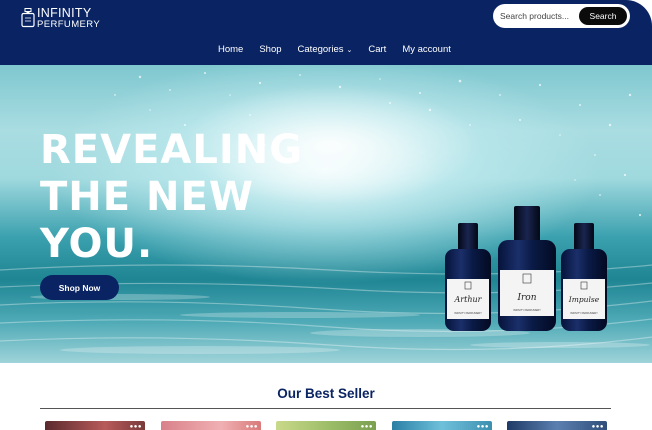 This screenshot has height=430, width=652. I want to click on product-thumb-4: ●●●, so click(442, 425).